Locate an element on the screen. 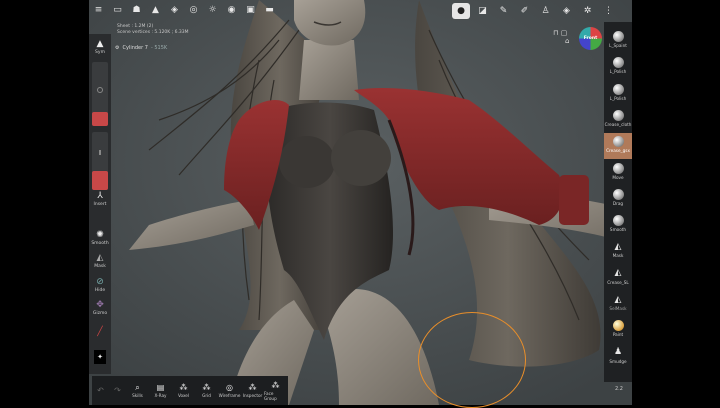  tool-label: SelMask is located at coordinates (618, 308).